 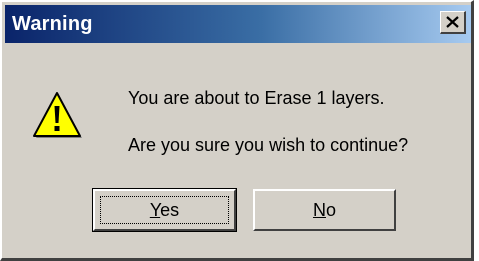 I want to click on no-button: No, so click(x=324, y=210).